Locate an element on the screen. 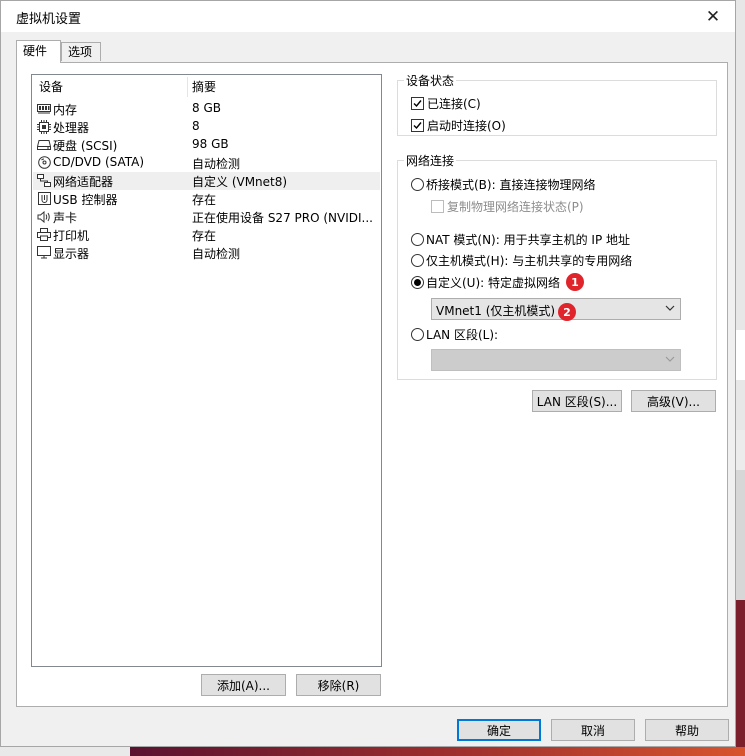 The height and width of the screenshot is (756, 745). annotation-badge-1: 1 is located at coordinates (575, 282).